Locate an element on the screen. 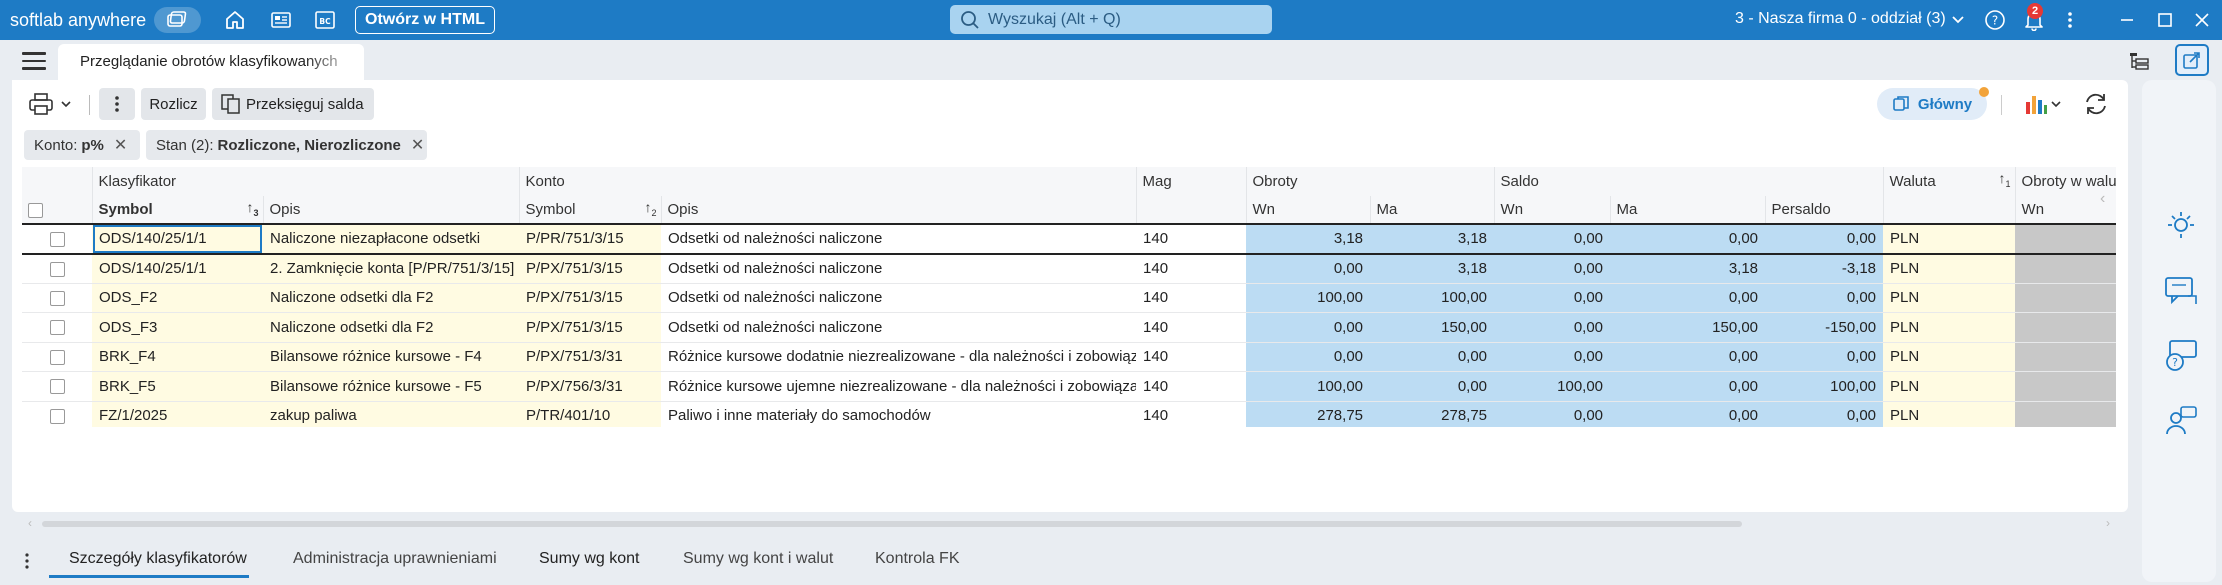 This screenshot has height=585, width=2222. more-menu-button is located at coordinates (2070, 20).